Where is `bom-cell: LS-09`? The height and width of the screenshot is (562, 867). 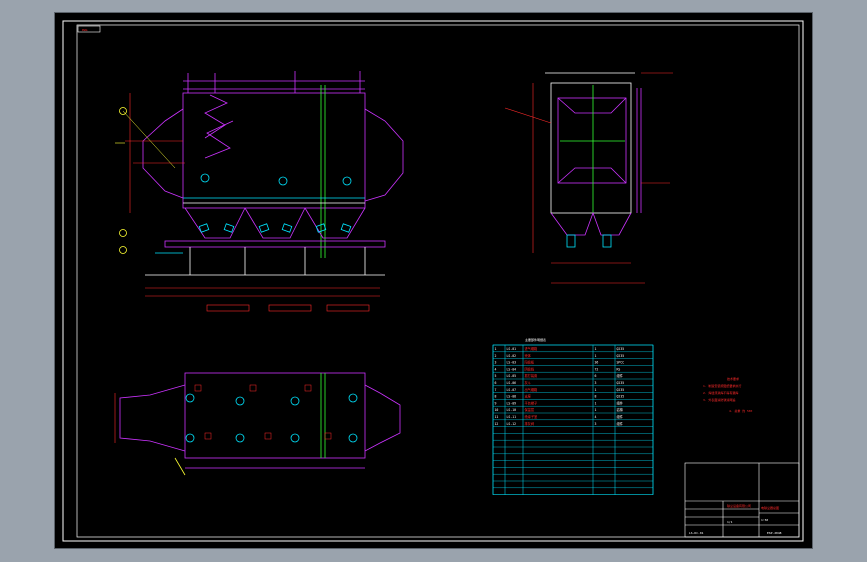 bom-cell: LS-09 is located at coordinates (512, 403).